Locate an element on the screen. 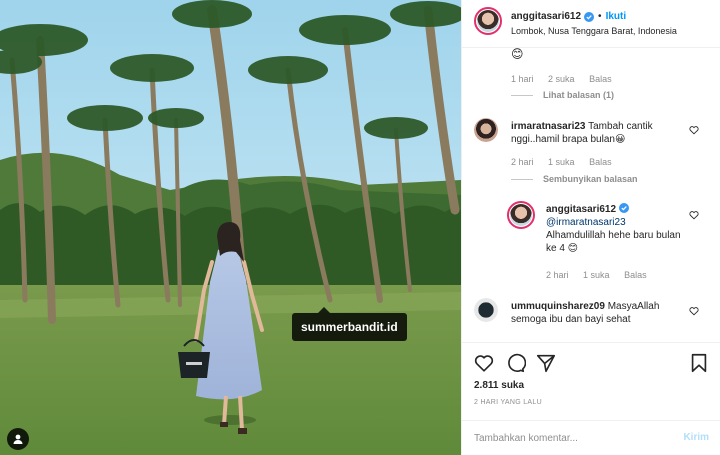  reply-author-avatar is located at coordinates (521, 215).